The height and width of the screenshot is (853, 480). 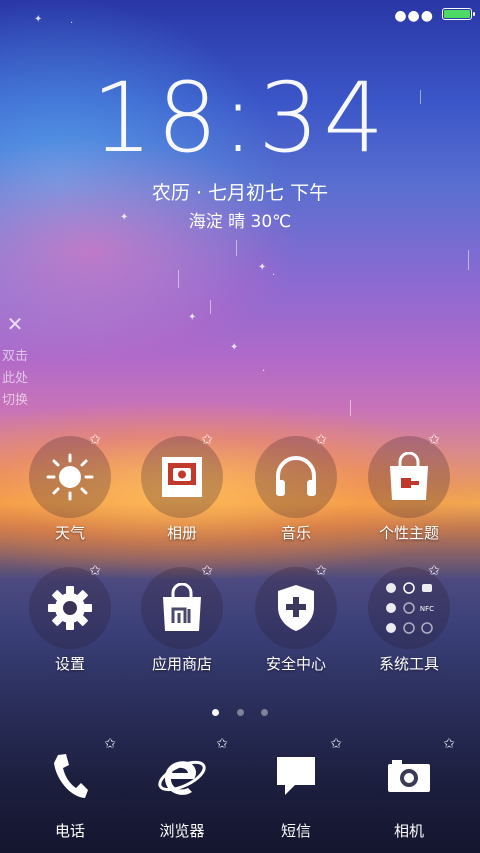 What do you see at coordinates (182, 831) in the screenshot?
I see `dock-label: 浏览器` at bounding box center [182, 831].